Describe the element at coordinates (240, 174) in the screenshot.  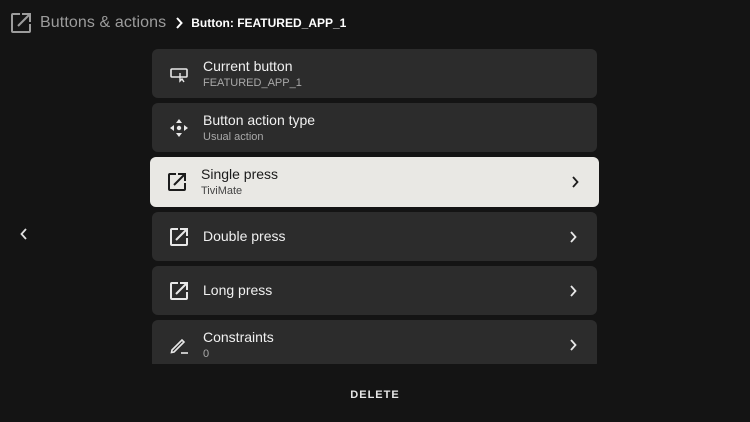
I see `list-item-title: Single press` at that location.